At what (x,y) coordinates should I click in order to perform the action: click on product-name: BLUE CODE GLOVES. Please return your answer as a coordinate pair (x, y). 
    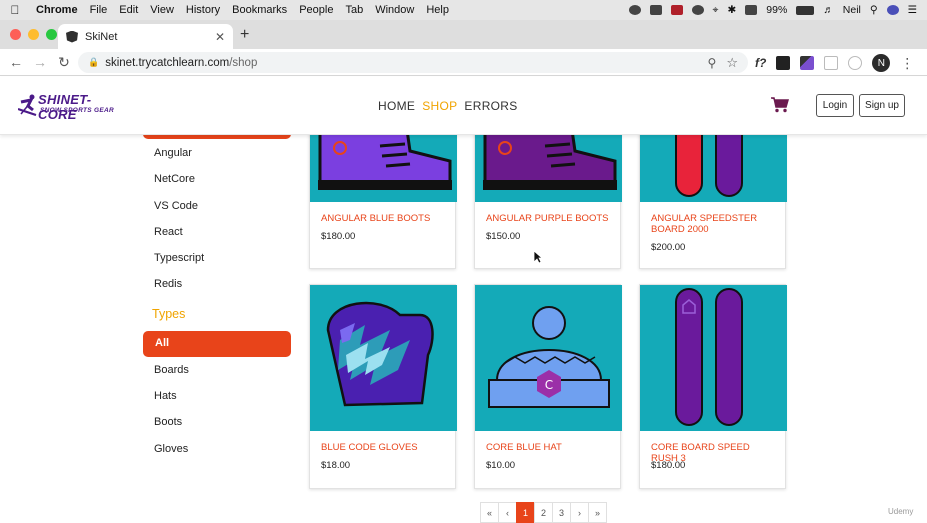
    Looking at the image, I should click on (383, 447).